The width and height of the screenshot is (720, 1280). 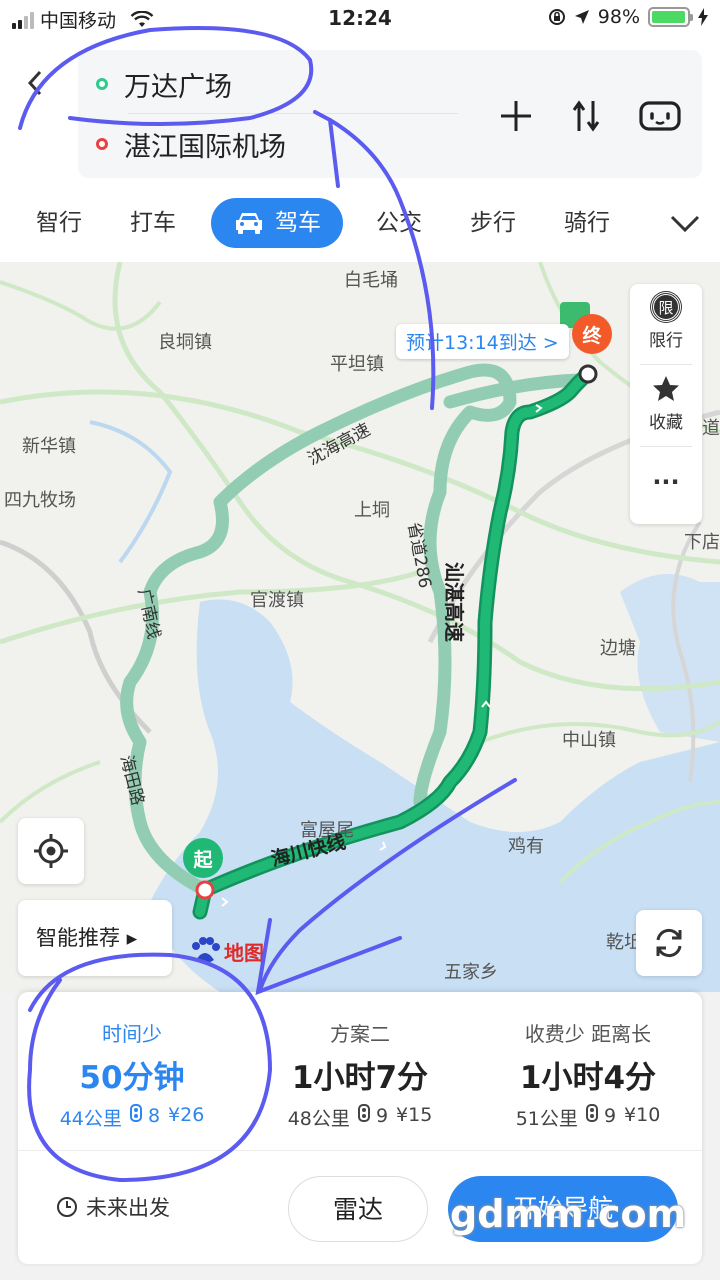 I want to click on route-option: 方案二 1小时7分 48公里 9 ¥15, so click(x=360, y=1067).